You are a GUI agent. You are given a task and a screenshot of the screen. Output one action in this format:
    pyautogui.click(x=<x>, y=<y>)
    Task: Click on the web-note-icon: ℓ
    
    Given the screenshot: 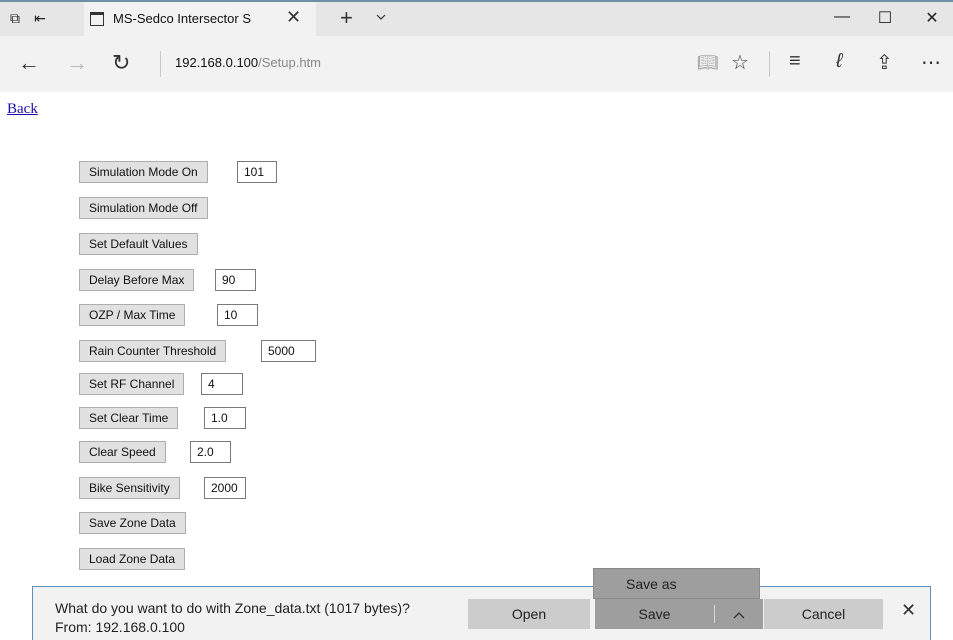 What is the action you would take?
    pyautogui.click(x=839, y=61)
    